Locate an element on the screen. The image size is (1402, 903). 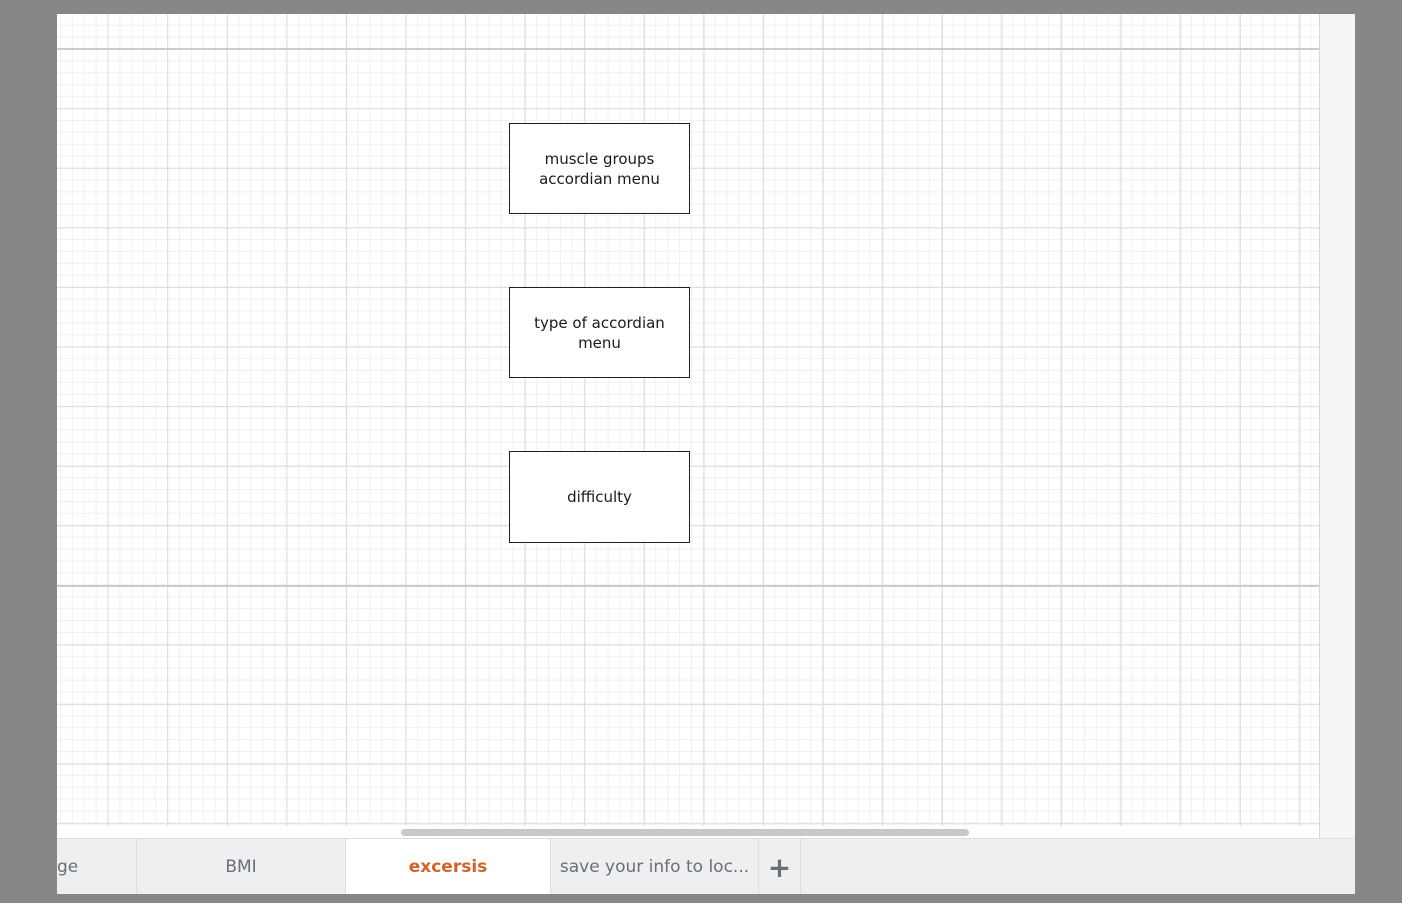
tab-label: BMI is located at coordinates (241, 867).